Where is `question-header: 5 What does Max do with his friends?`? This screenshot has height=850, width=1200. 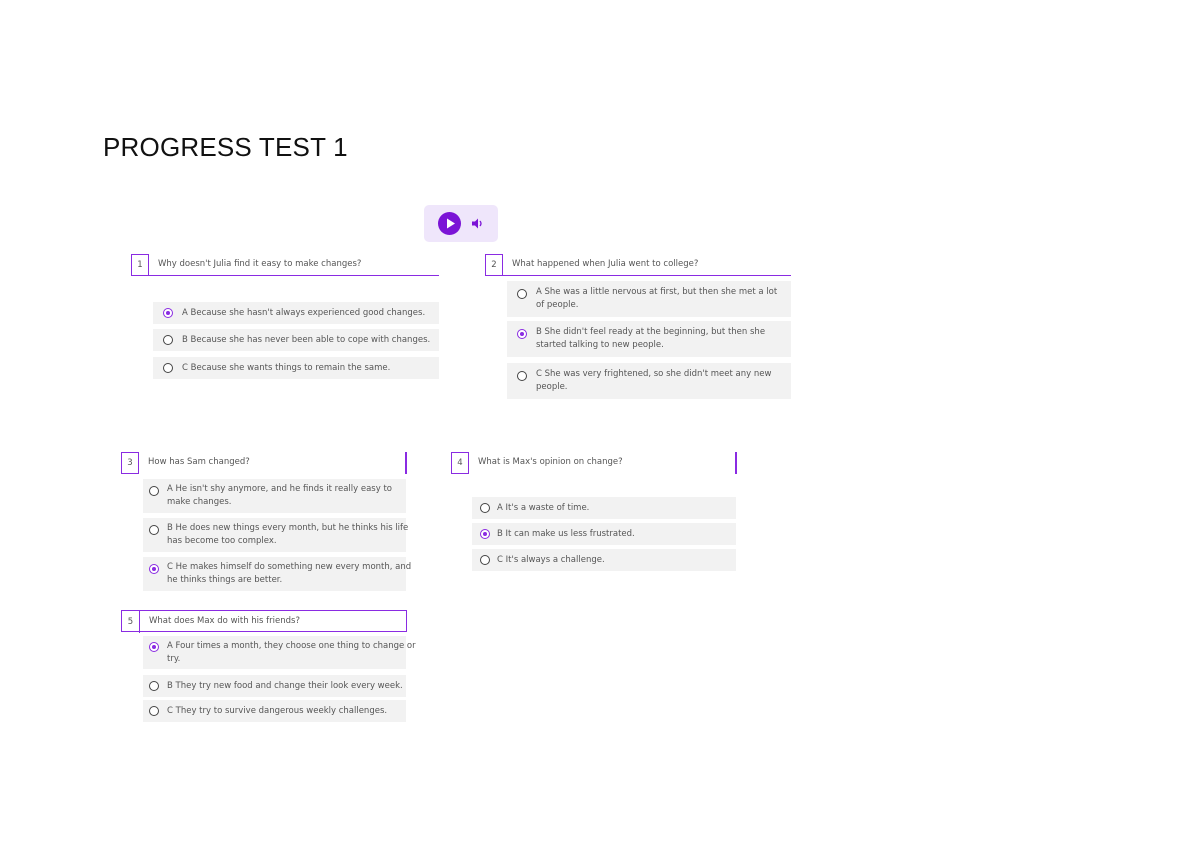 question-header: 5 What does Max do with his friends? is located at coordinates (264, 621).